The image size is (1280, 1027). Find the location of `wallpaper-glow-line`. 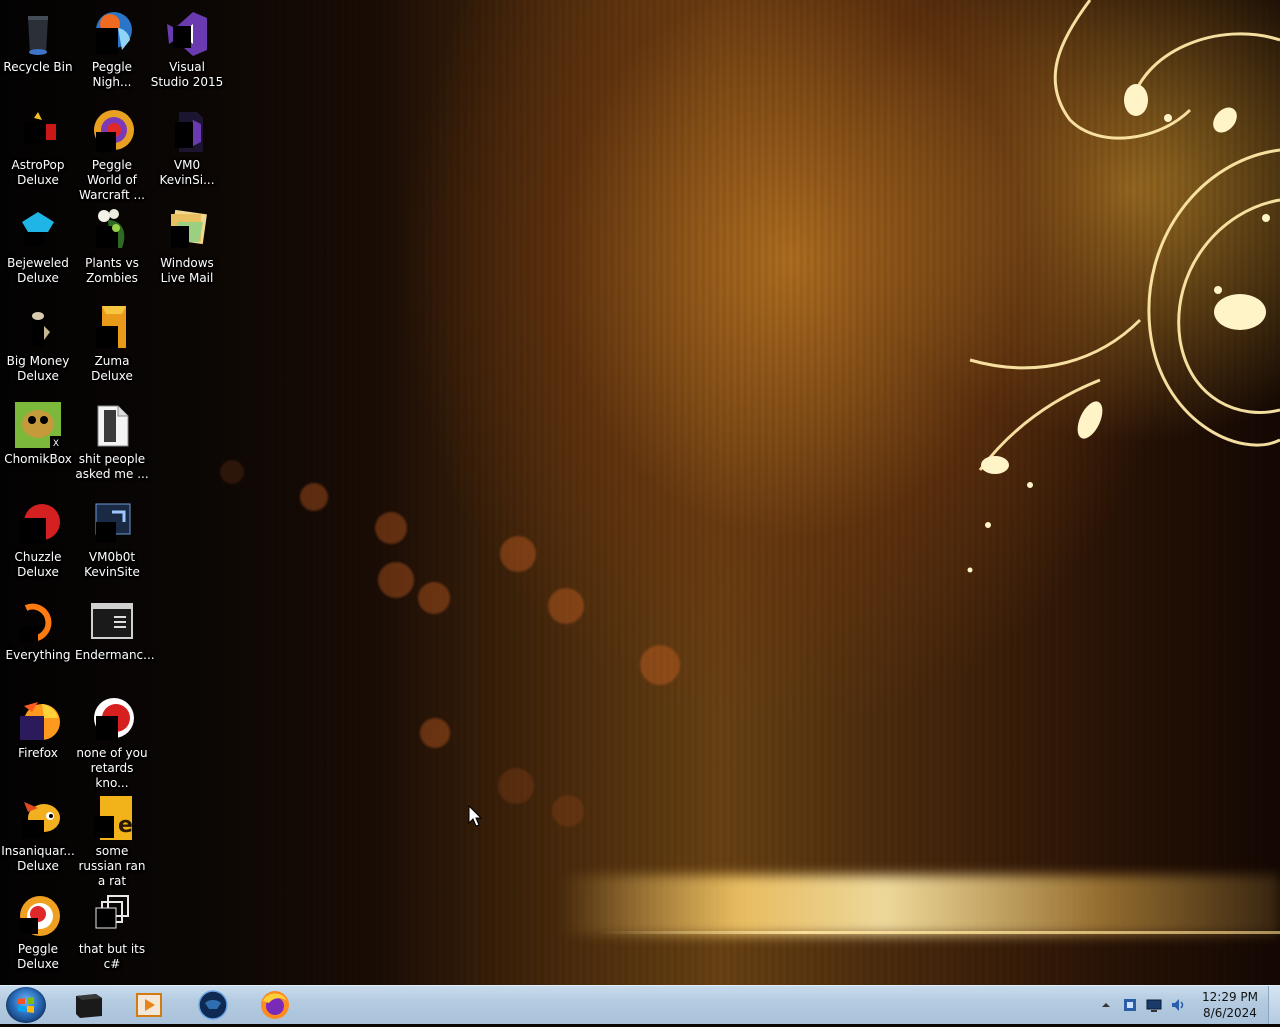

wallpaper-glow-line is located at coordinates (940, 932).